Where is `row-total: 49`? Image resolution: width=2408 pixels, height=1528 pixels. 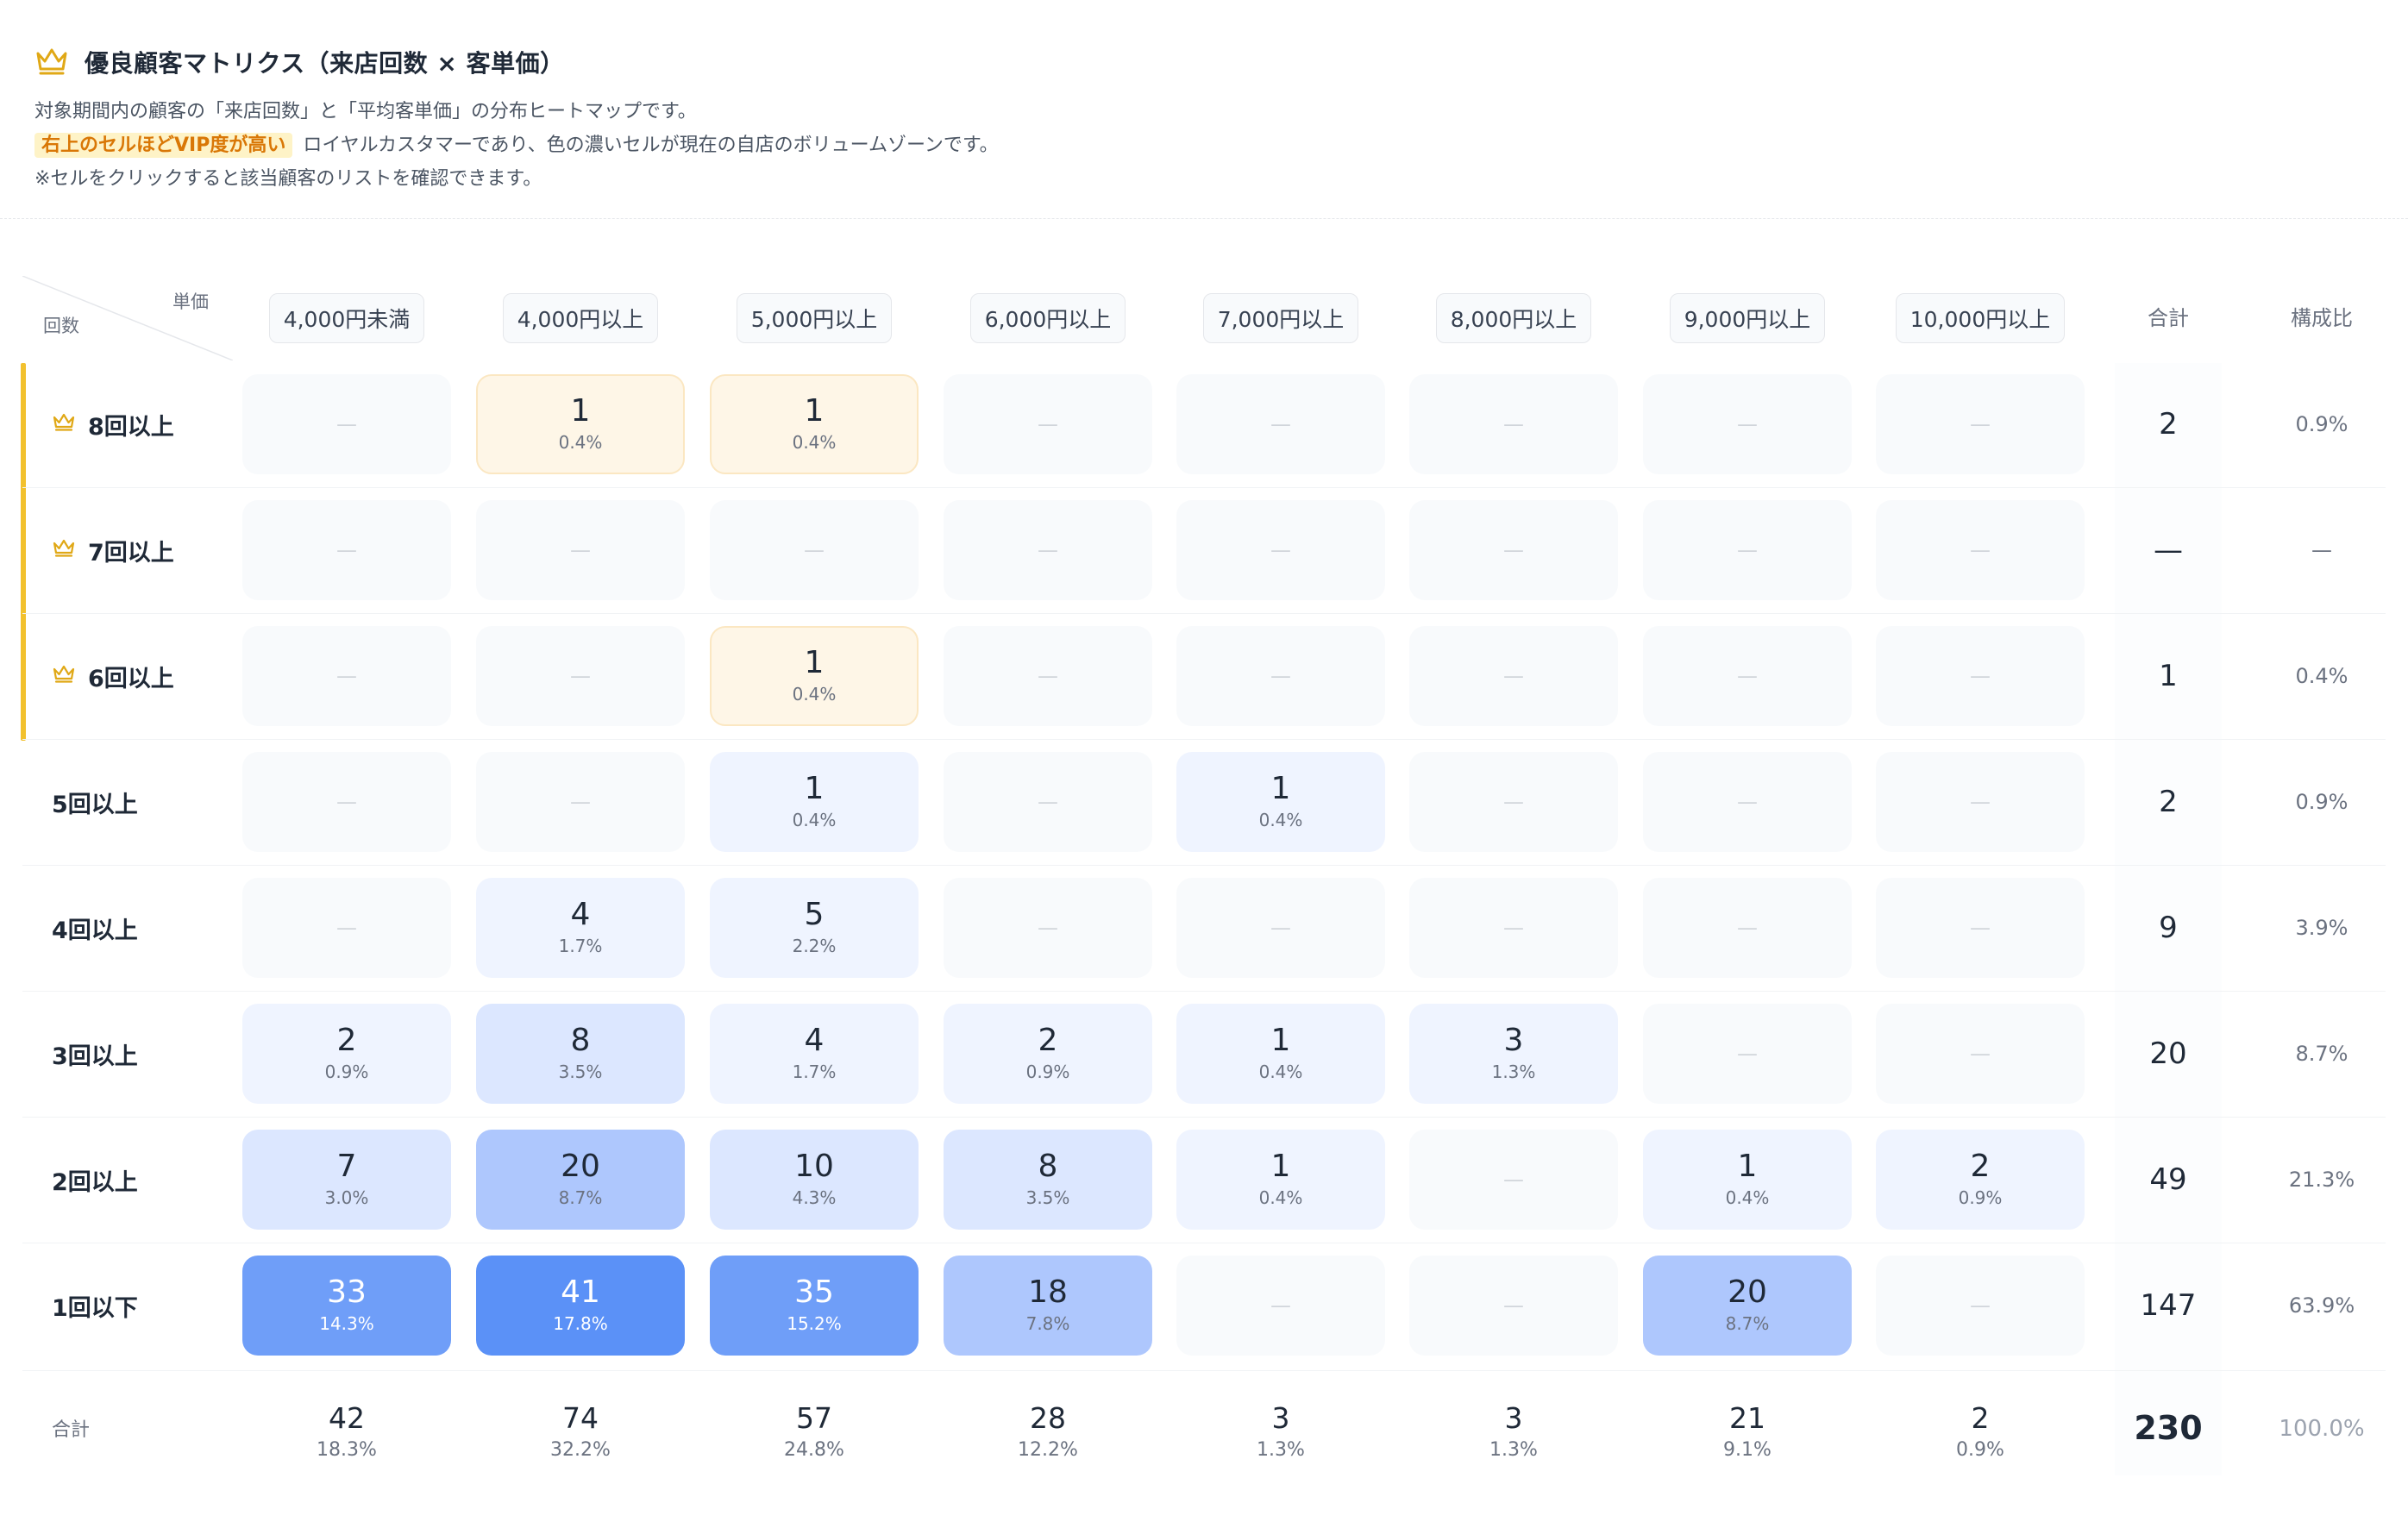 row-total: 49 is located at coordinates (2168, 1179).